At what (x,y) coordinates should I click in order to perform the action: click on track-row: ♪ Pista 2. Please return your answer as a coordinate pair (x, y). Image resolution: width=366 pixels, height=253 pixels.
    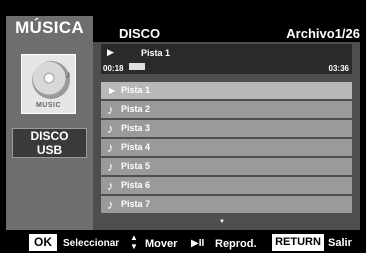
    Looking at the image, I should click on (226, 109).